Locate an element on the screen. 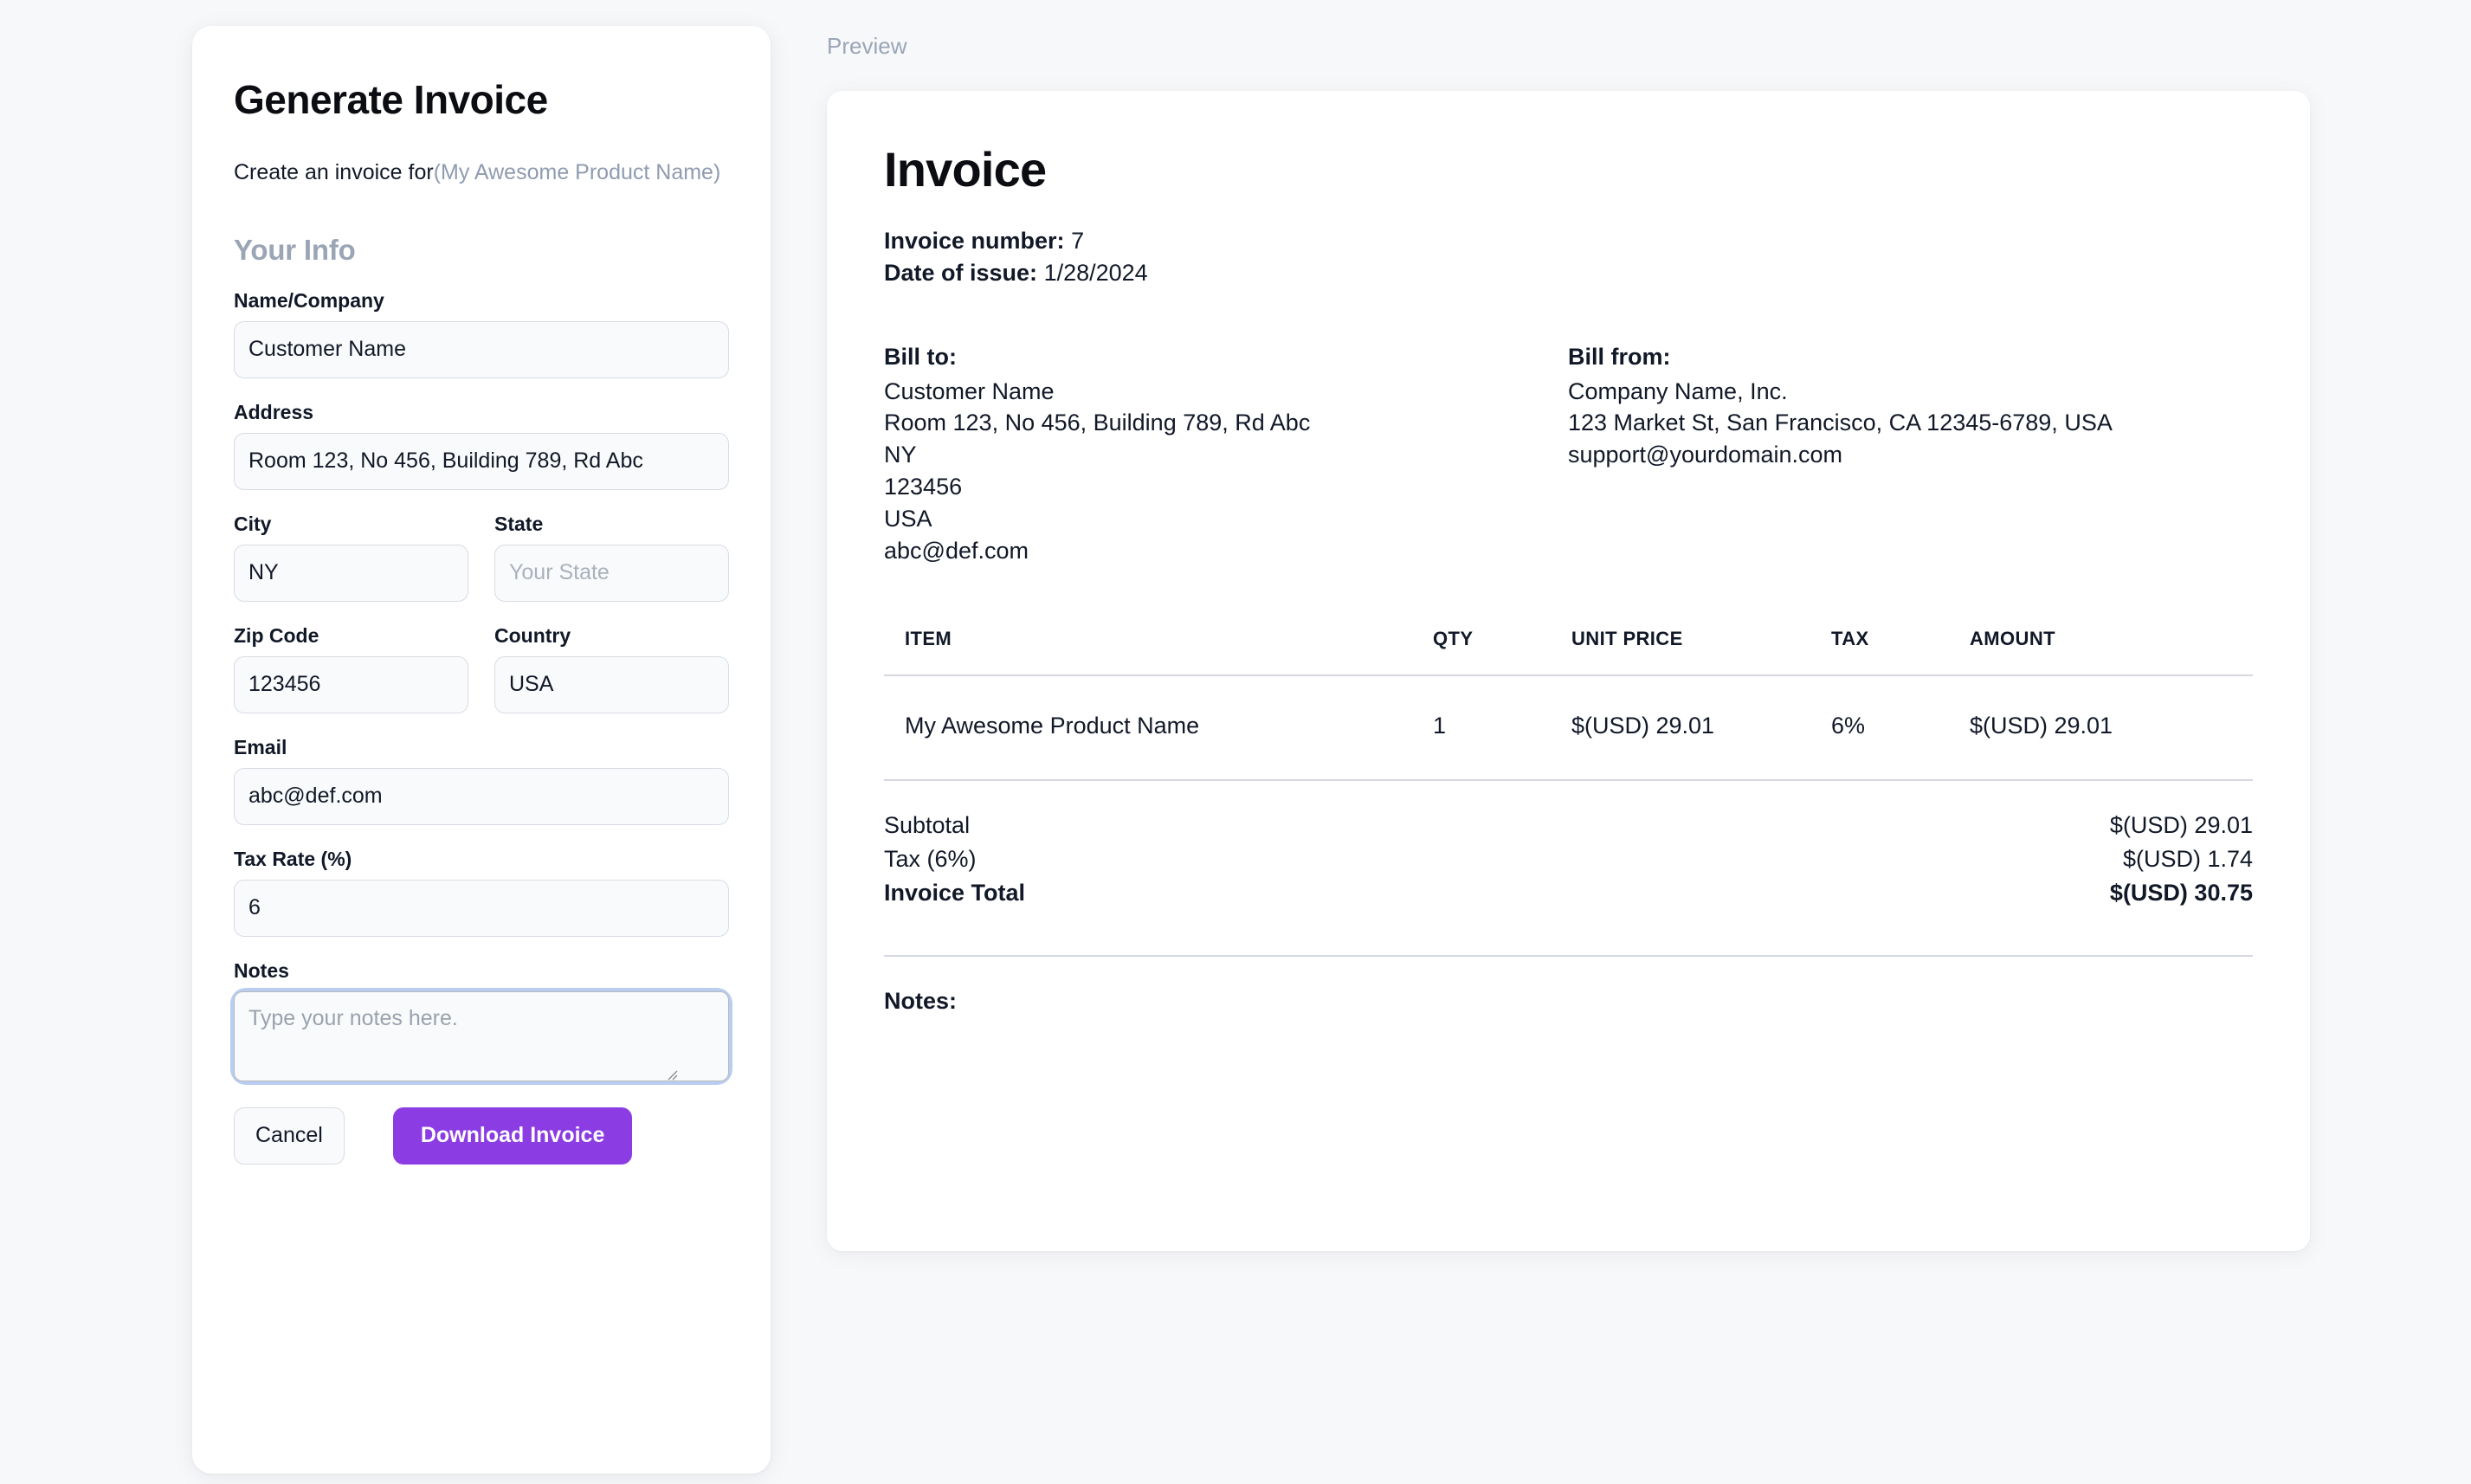 This screenshot has height=1484, width=2471. field-name-company: Name/Company is located at coordinates (482, 333).